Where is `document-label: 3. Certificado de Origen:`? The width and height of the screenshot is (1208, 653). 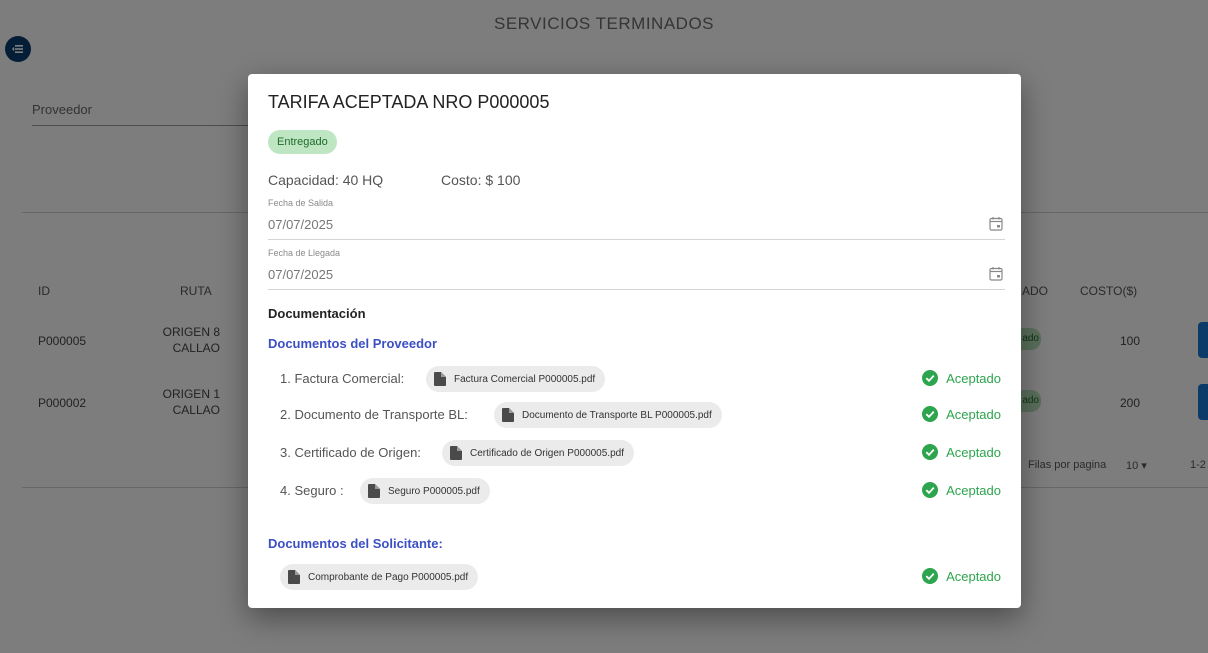 document-label: 3. Certificado de Origen: is located at coordinates (350, 452).